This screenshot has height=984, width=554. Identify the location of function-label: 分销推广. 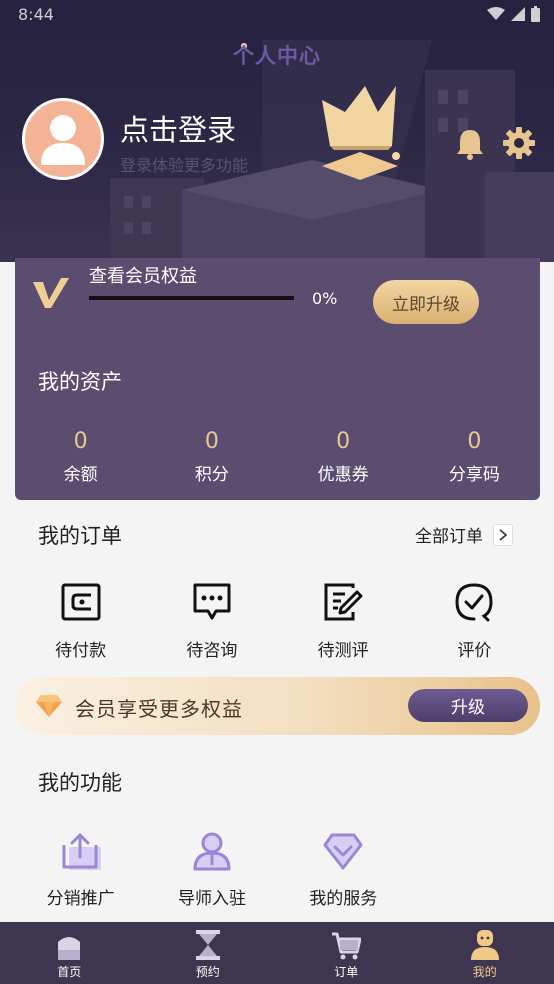
(80, 899).